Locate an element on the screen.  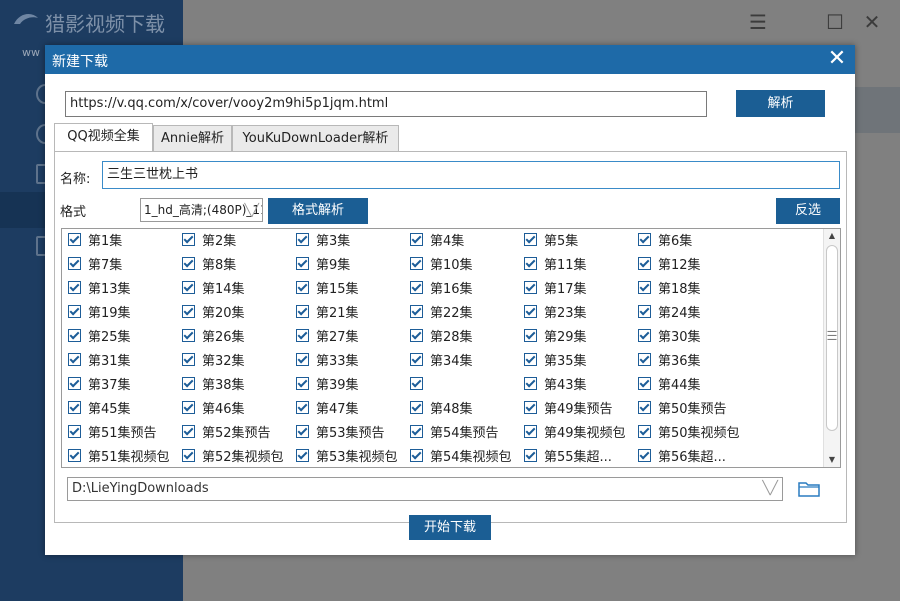
start-download-button: 开始下载 is located at coordinates (450, 527).